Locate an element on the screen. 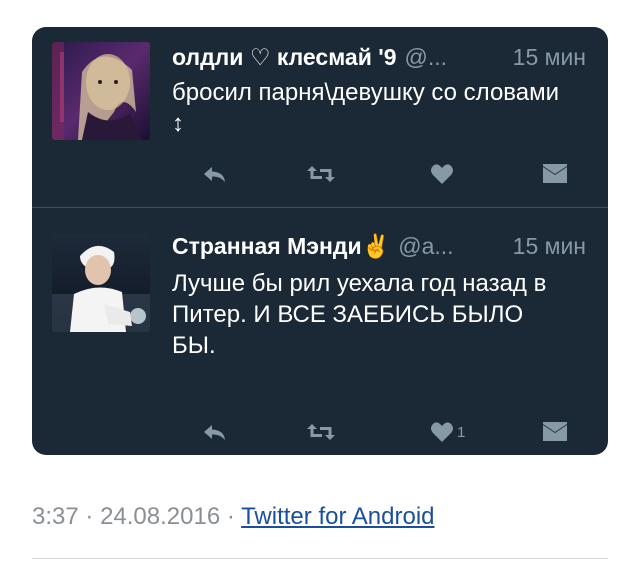  tweet-actions: 1 is located at coordinates (382, 432).